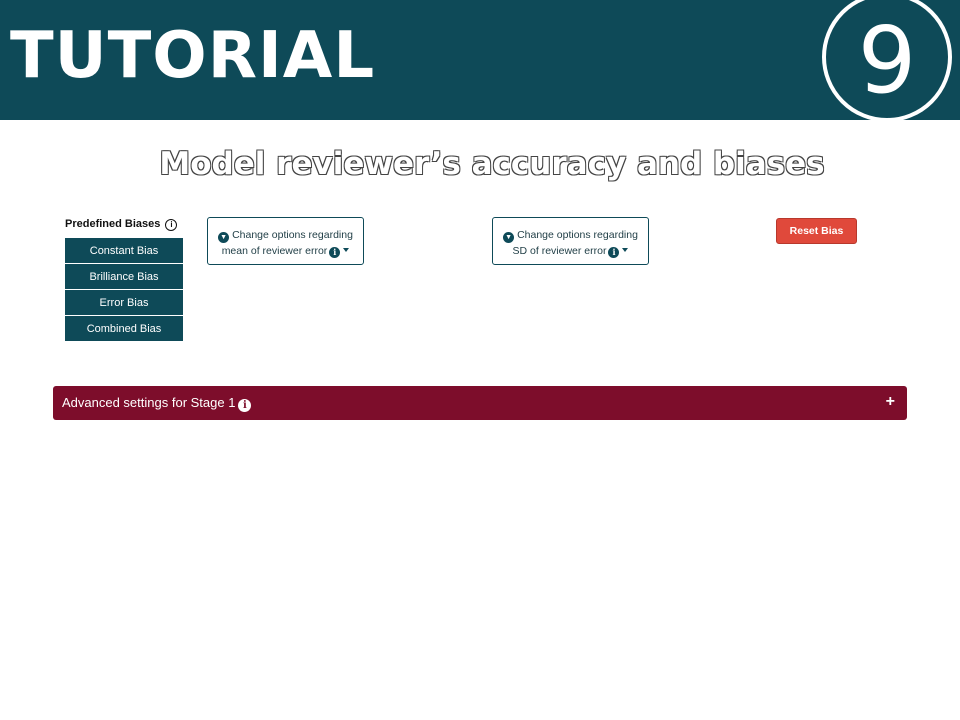 The width and height of the screenshot is (960, 720). I want to click on advanced-settings-label: Advanced settings for Stage 1, so click(149, 402).